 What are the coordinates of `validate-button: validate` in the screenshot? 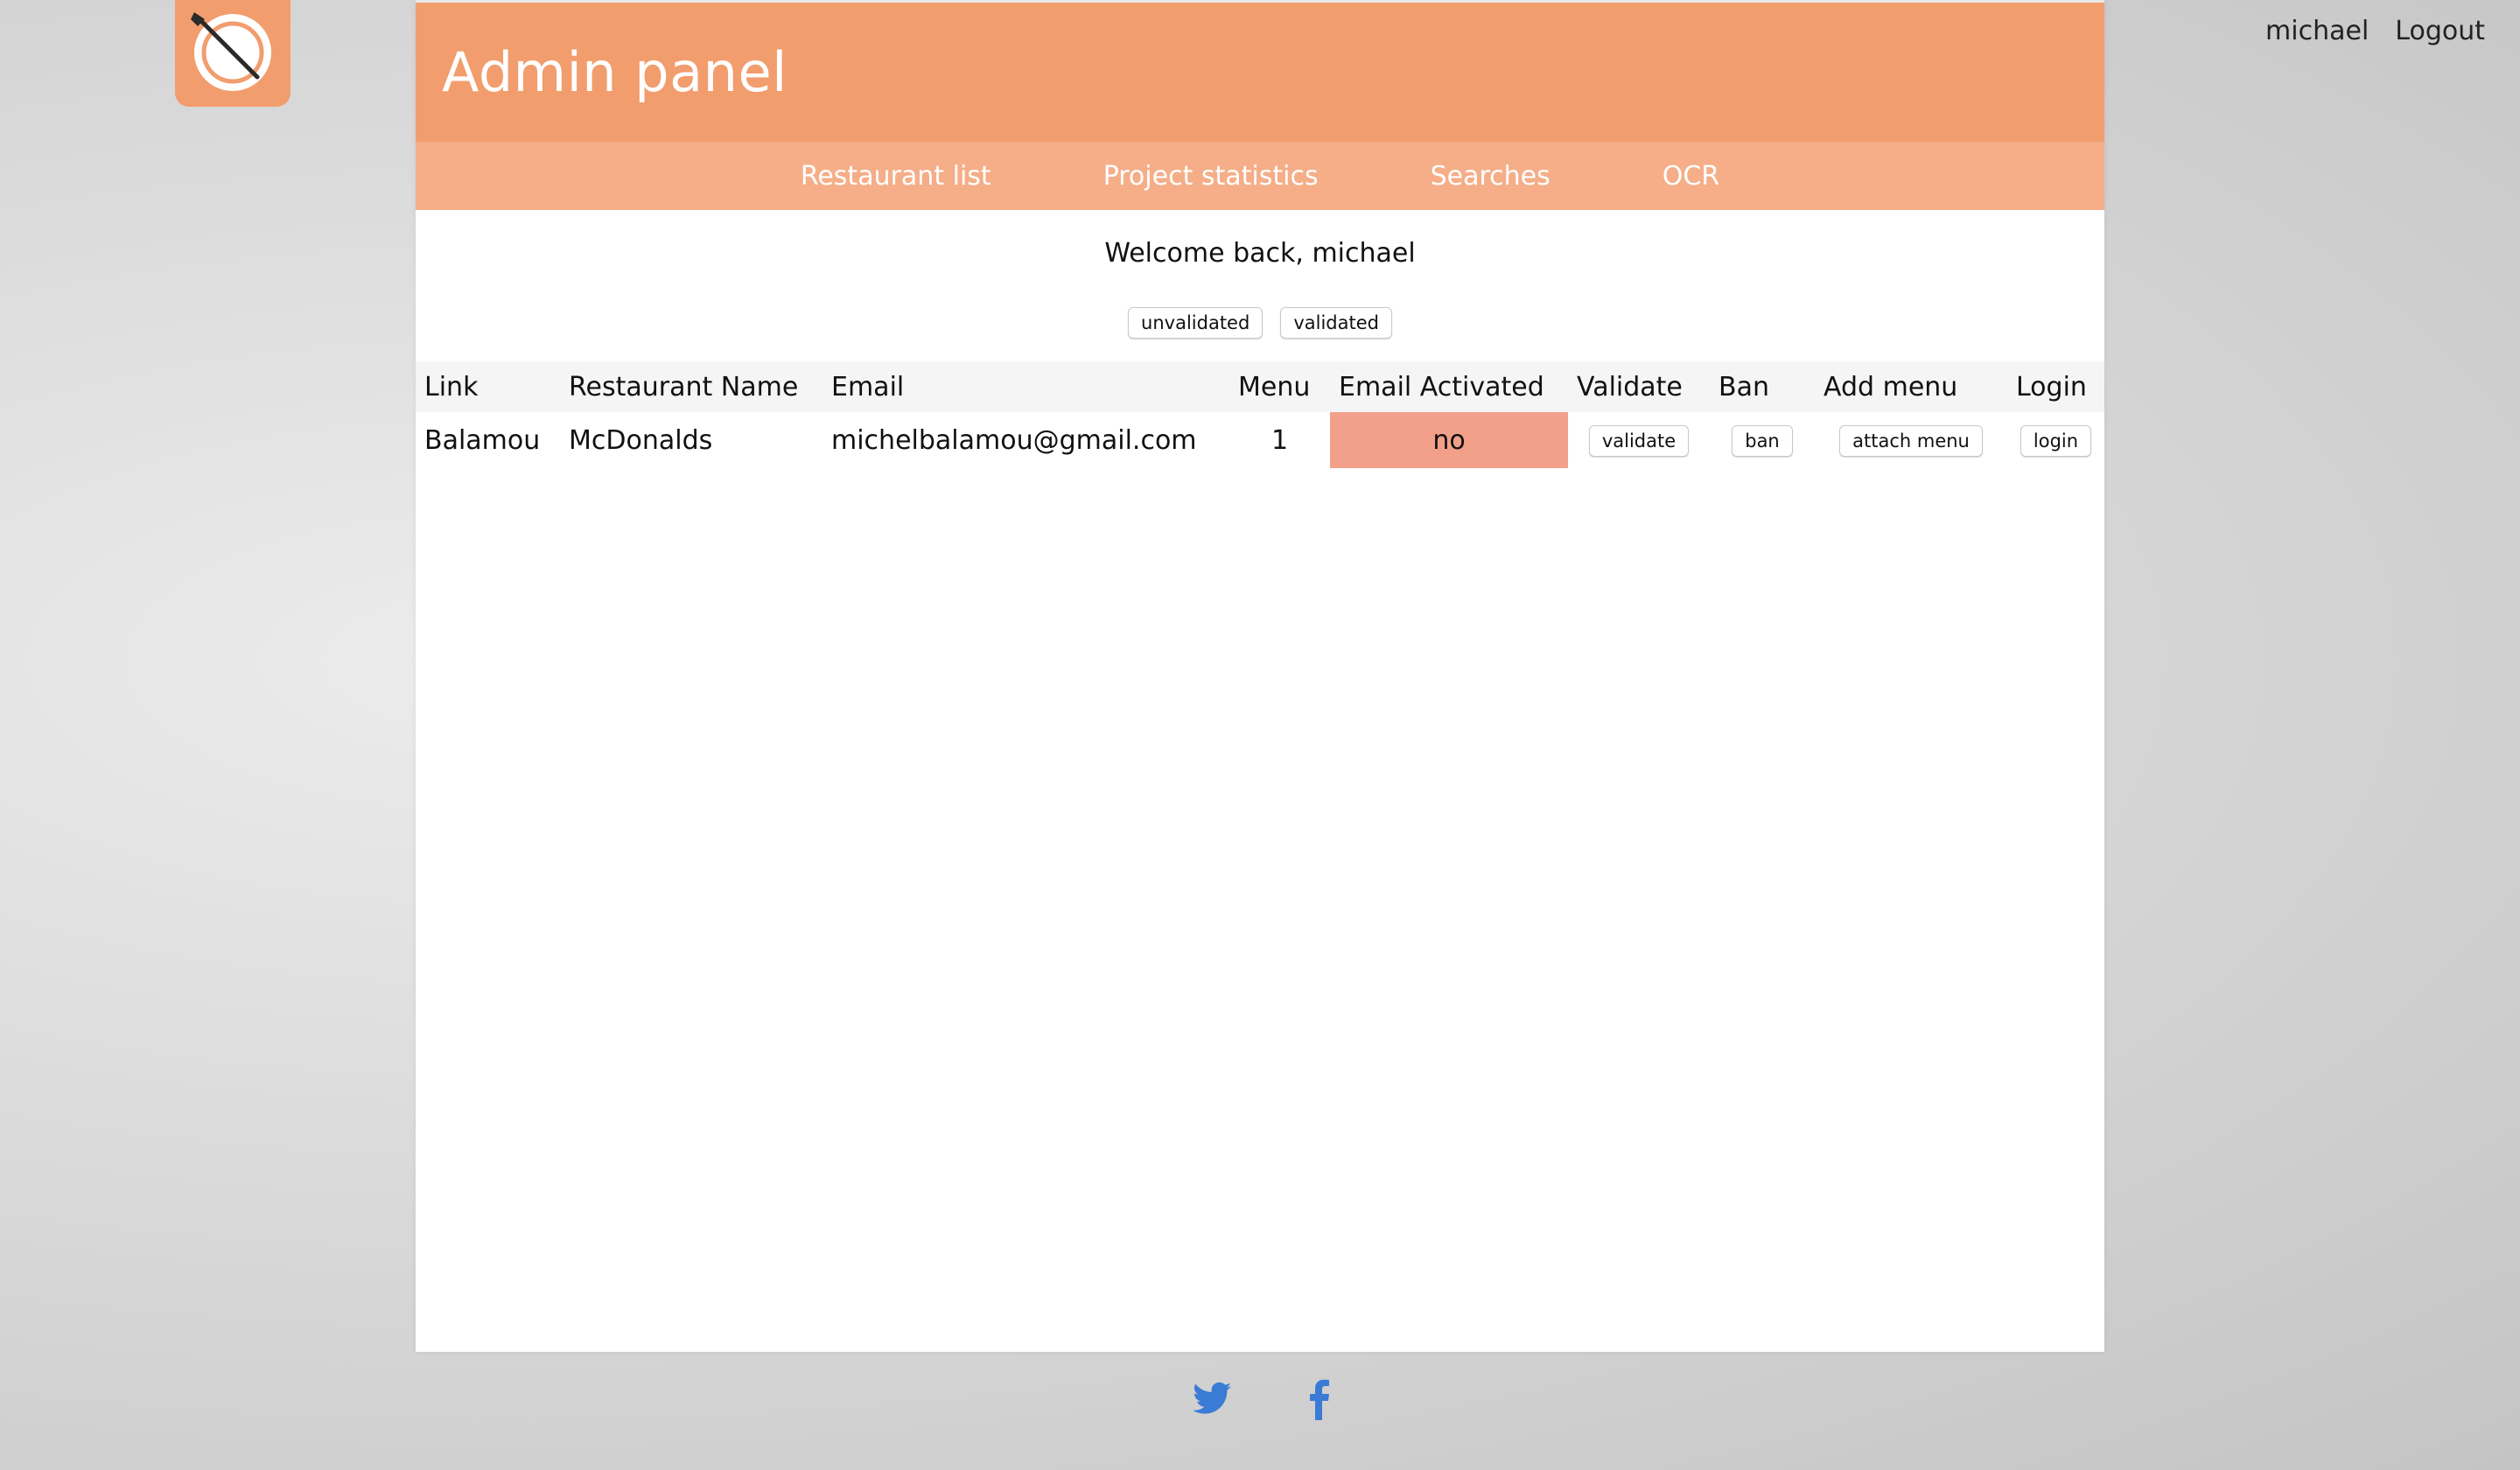 It's located at (1639, 441).